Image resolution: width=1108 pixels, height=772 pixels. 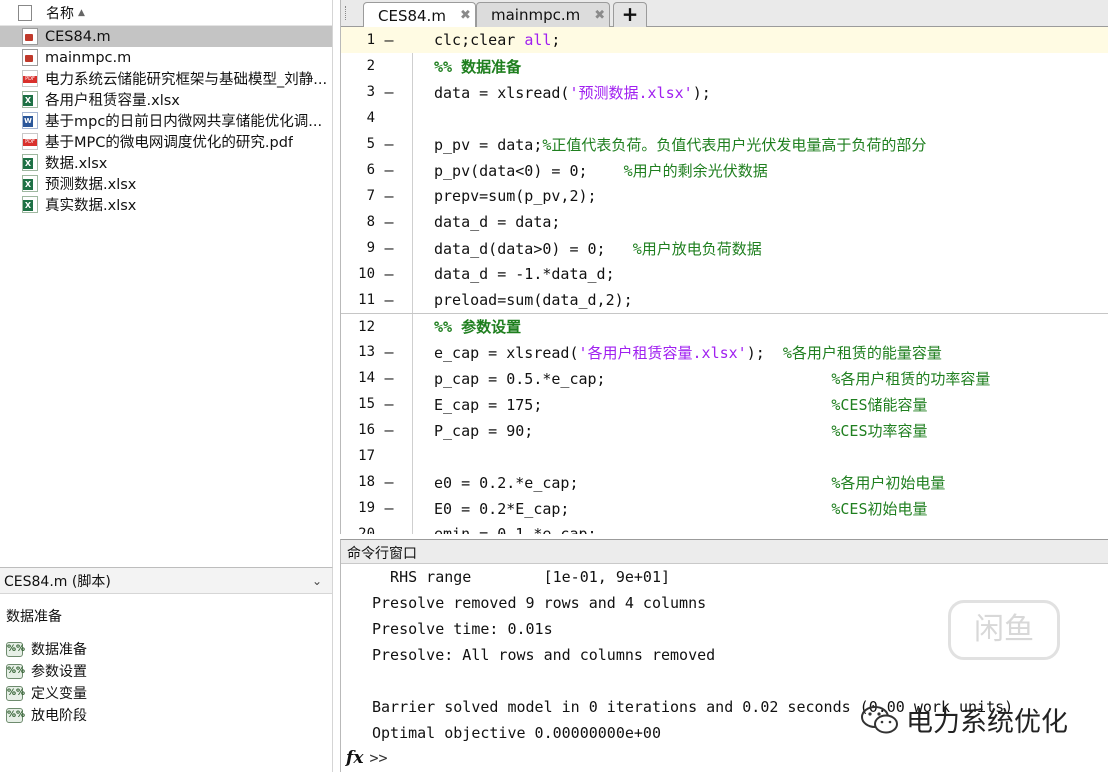 I want to click on code-token: data_d(data>0) = 0;, so click(x=533, y=248).